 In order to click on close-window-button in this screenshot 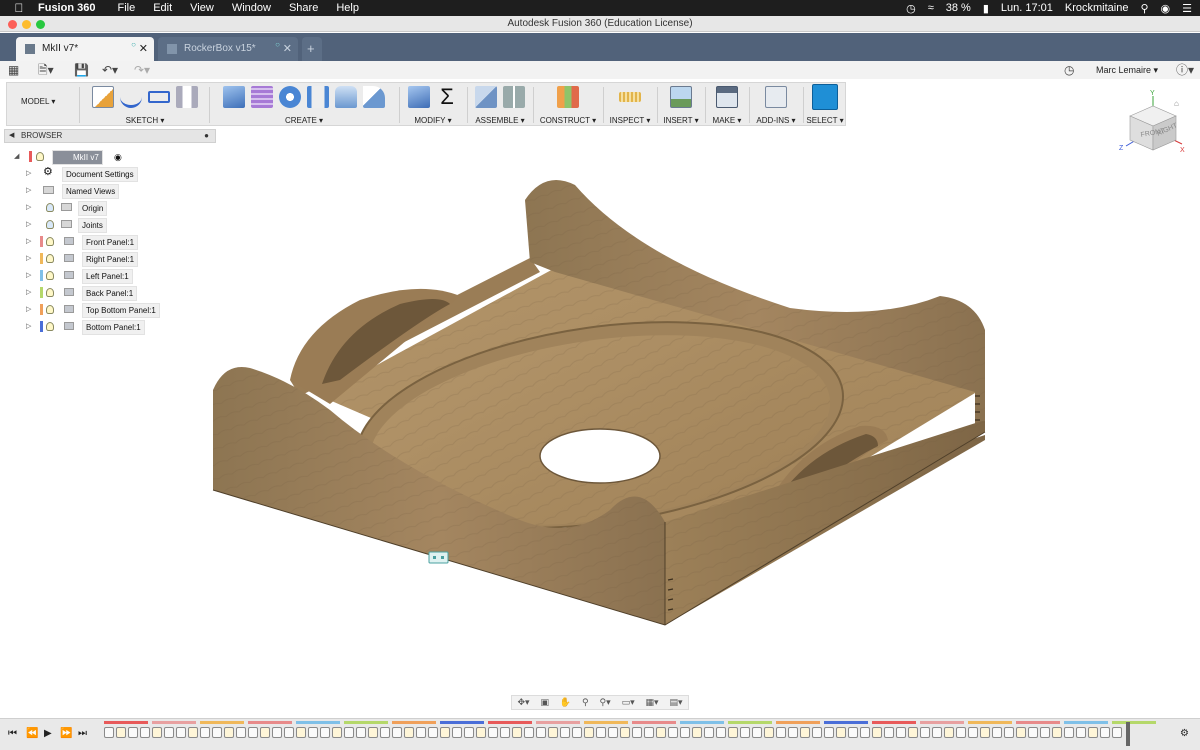, I will do `click(12, 24)`.